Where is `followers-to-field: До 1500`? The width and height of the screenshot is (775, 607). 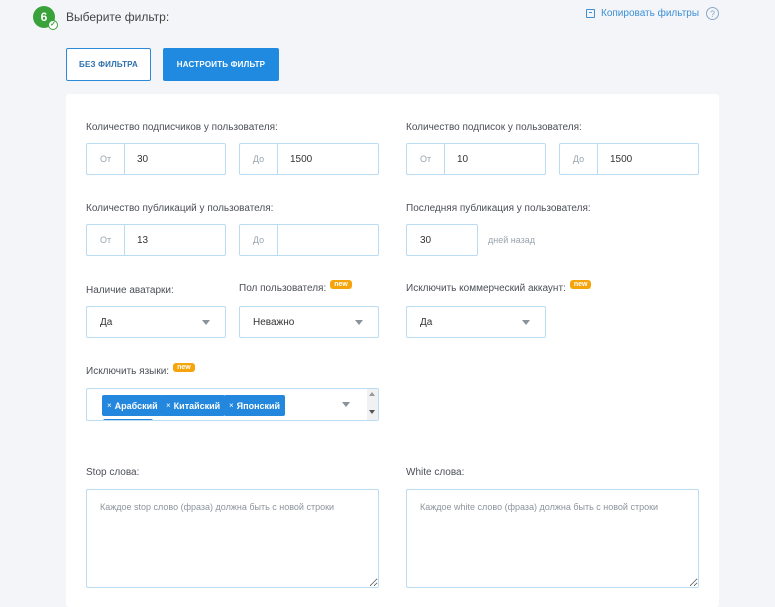
followers-to-field: До 1500 is located at coordinates (309, 159).